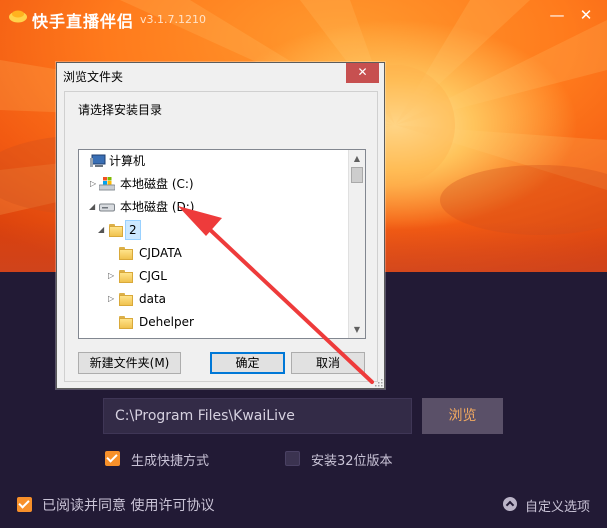 The image size is (607, 528). Describe the element at coordinates (292, 458) in the screenshot. I see `install-32bit-checkbox` at that location.